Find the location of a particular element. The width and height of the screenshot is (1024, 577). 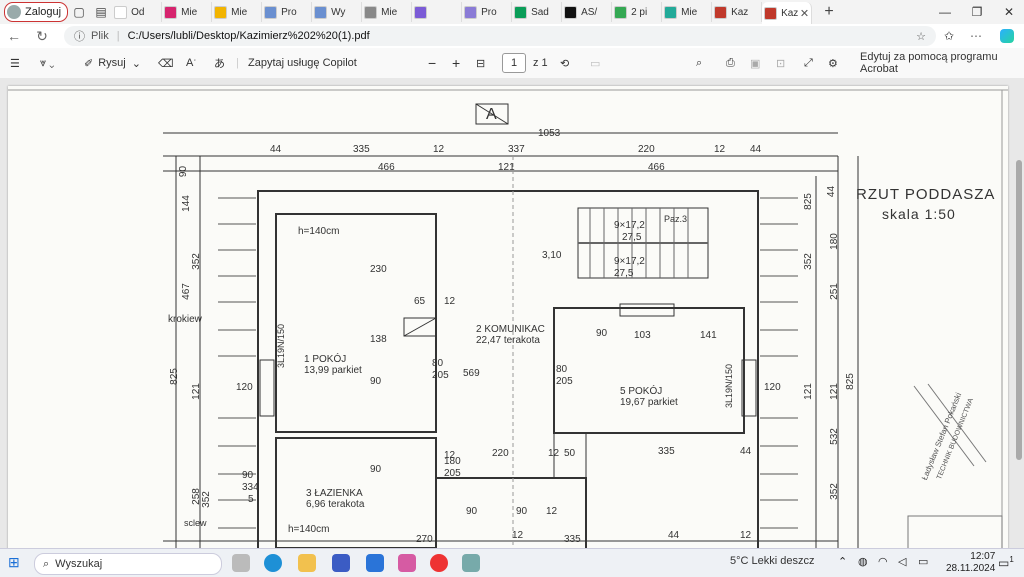

browser-tab: Kaz is located at coordinates (737, 12).